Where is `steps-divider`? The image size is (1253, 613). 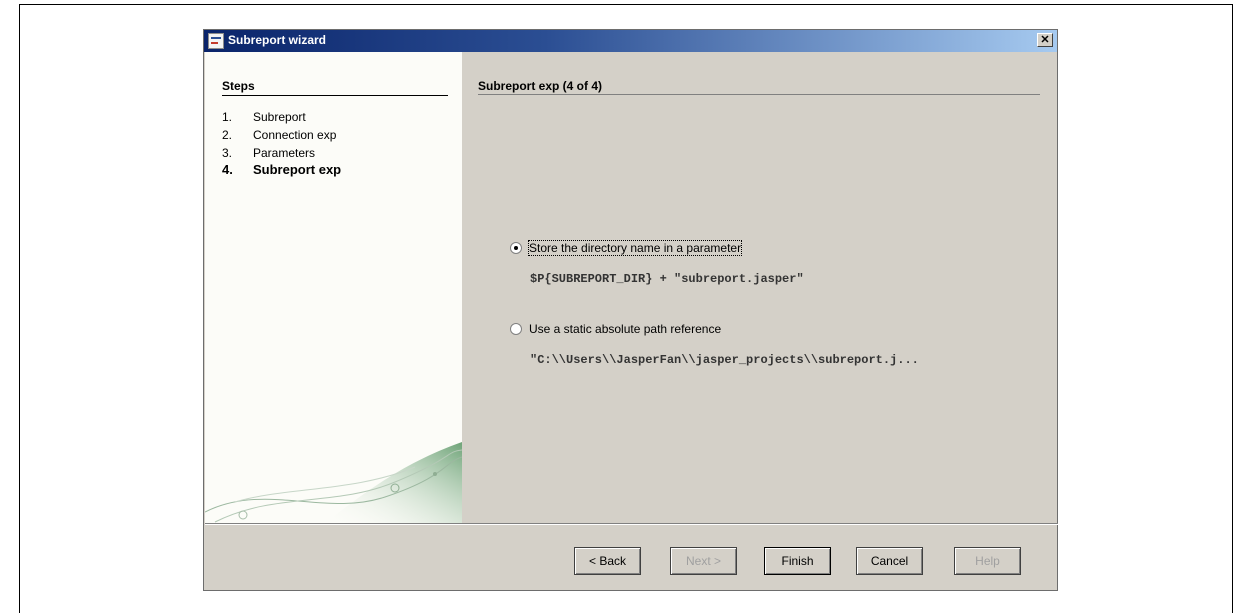
steps-divider is located at coordinates (335, 95).